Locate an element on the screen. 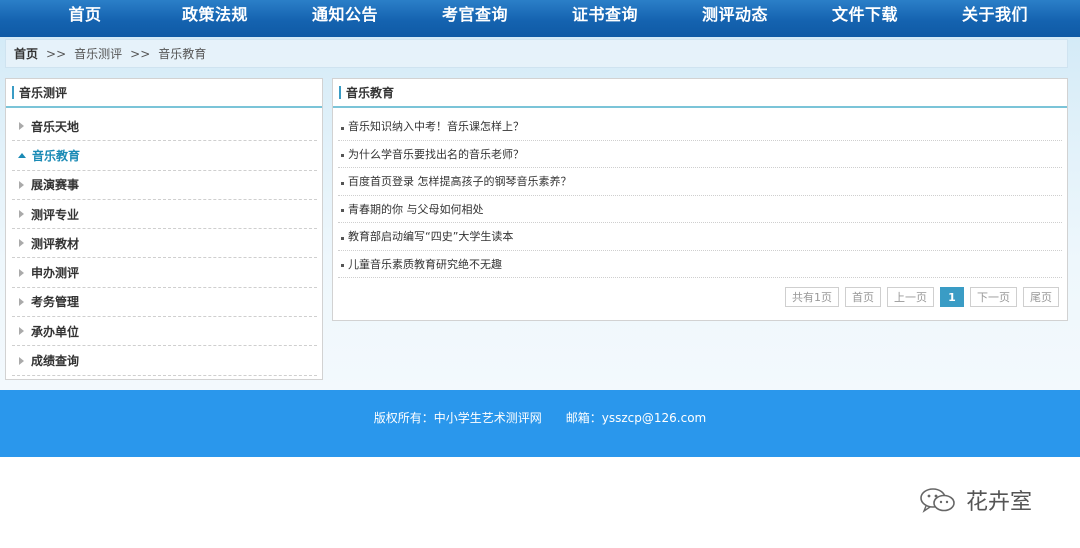 Image resolution: width=1080 pixels, height=548 pixels. sidebar-item-label: 成绩查询 is located at coordinates (55, 361).